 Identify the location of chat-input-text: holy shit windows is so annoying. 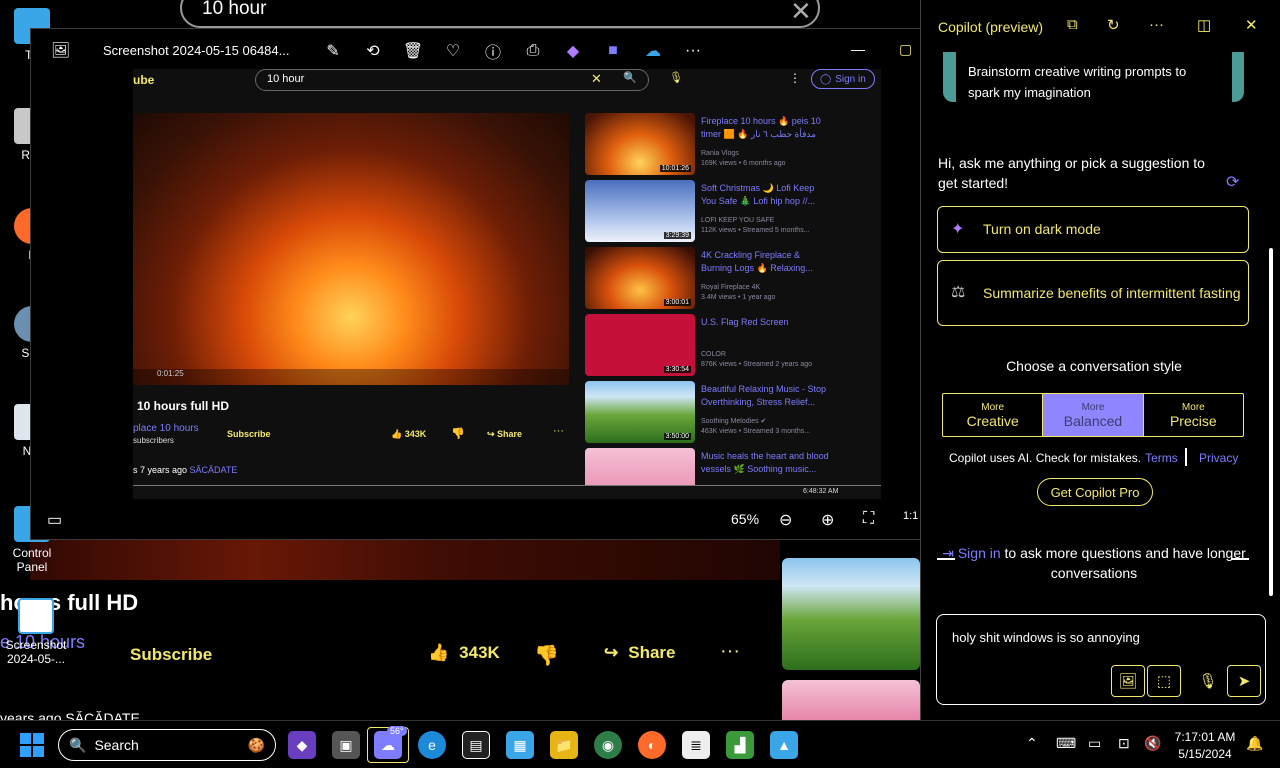
(1046, 637).